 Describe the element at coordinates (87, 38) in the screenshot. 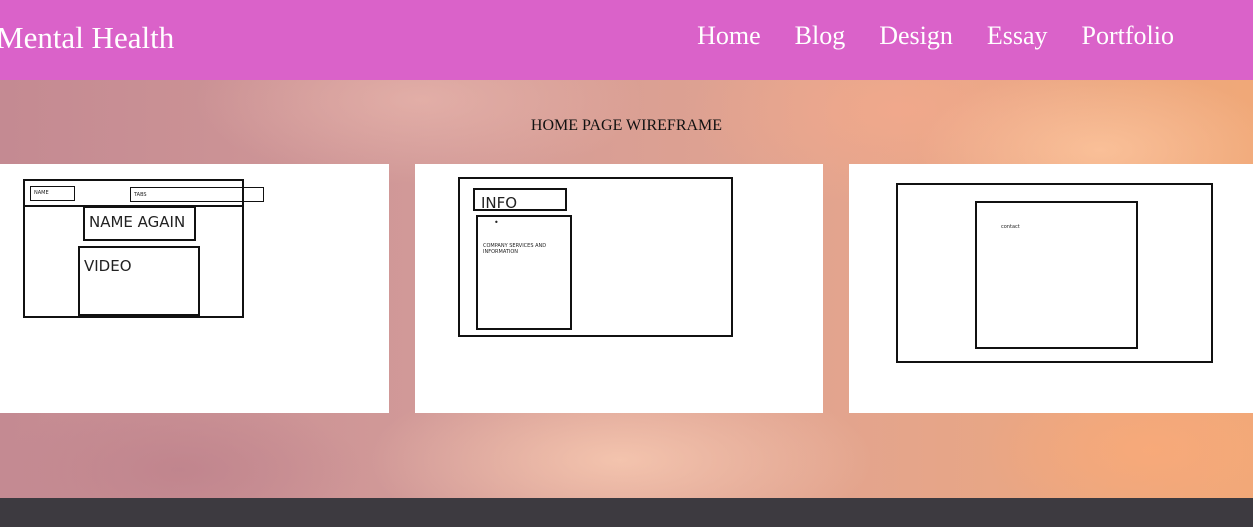

I see `site-brand: Mental Health` at that location.